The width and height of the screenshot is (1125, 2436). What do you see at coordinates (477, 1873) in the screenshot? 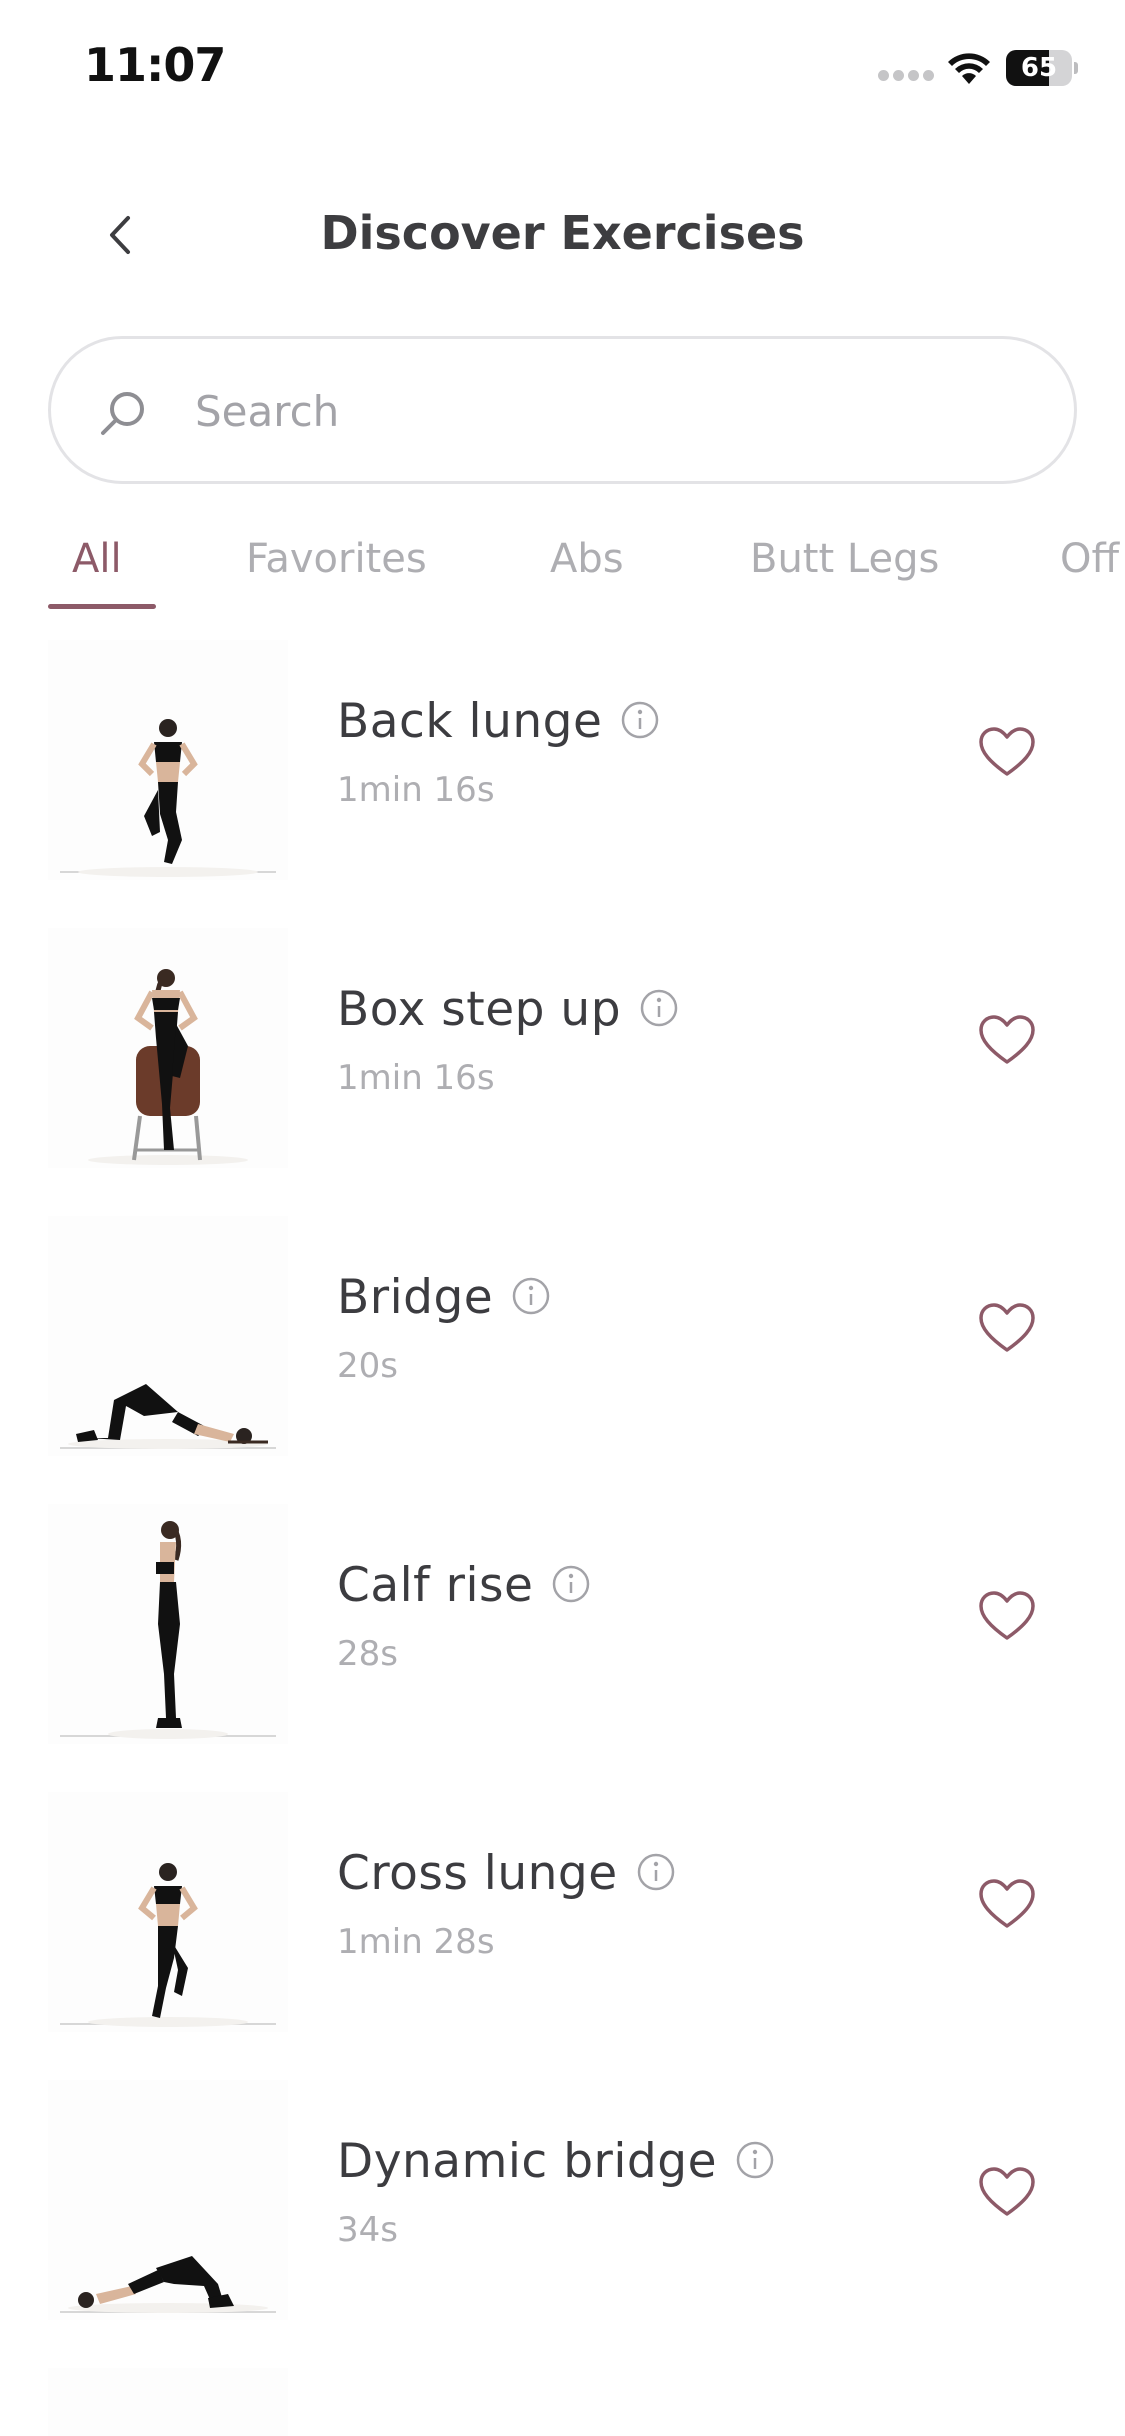
I see `exercise-name: Cross lunge` at bounding box center [477, 1873].